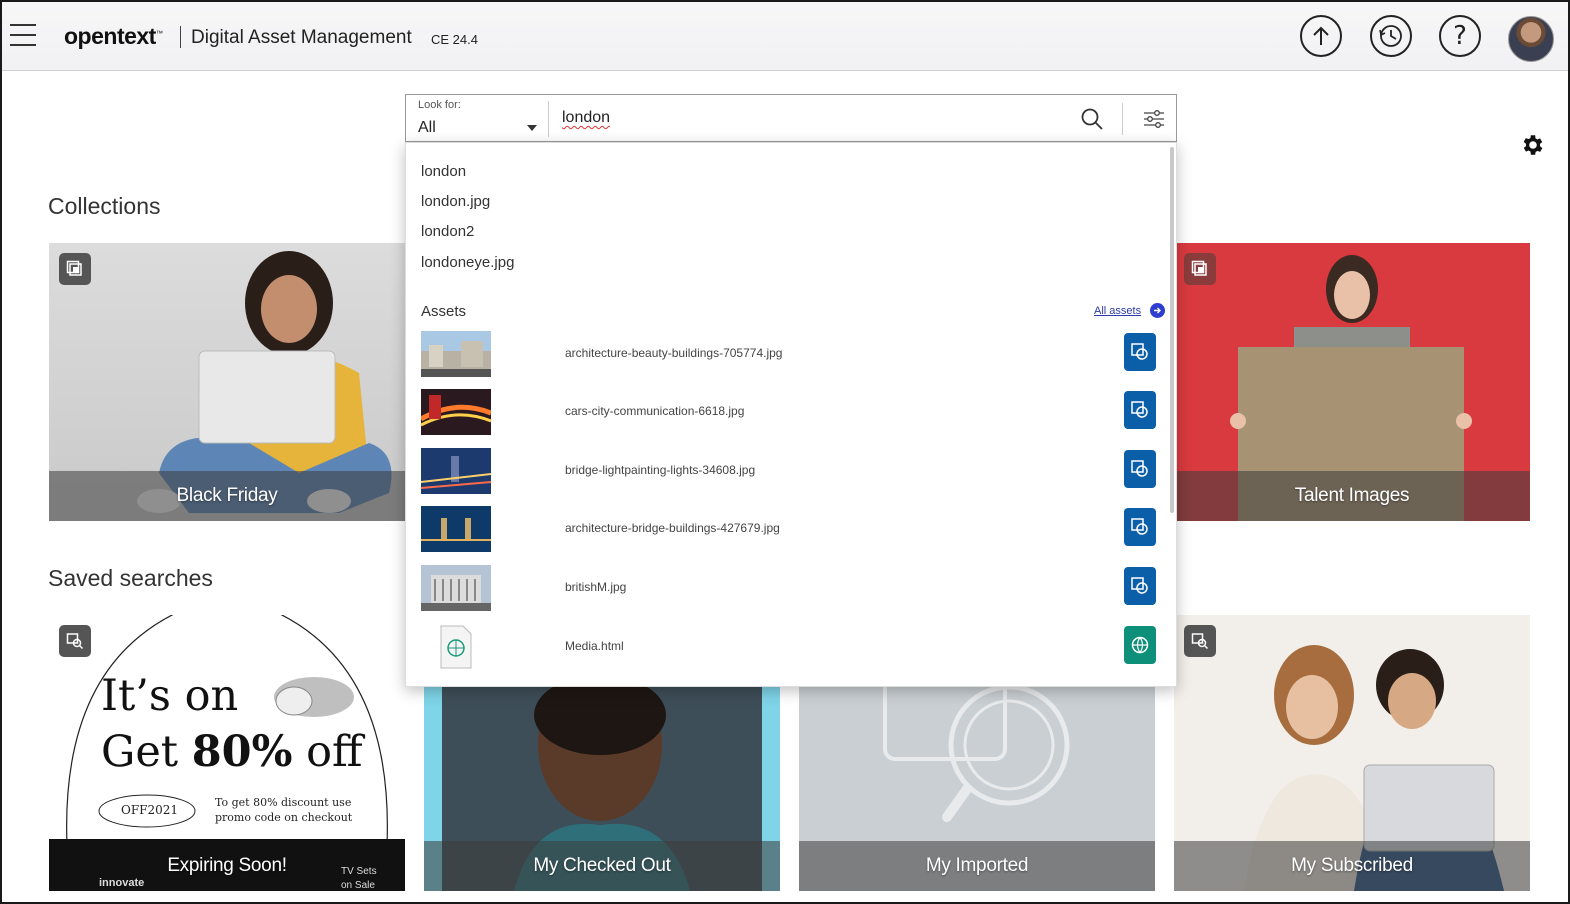 This screenshot has height=904, width=1570. Describe the element at coordinates (548, 119) in the screenshot. I see `search-divider` at that location.